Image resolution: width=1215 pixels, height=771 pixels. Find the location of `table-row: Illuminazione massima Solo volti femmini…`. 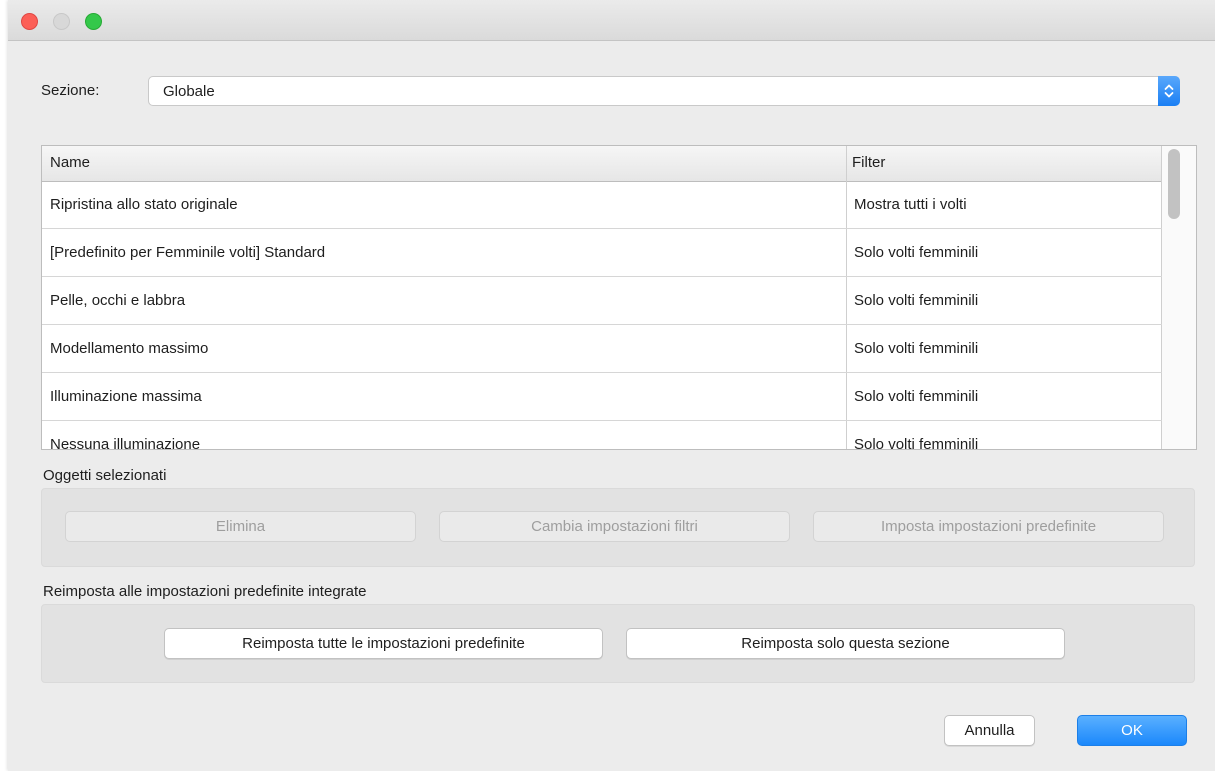

table-row: Illuminazione massima Solo volti femmini… is located at coordinates (602, 397).